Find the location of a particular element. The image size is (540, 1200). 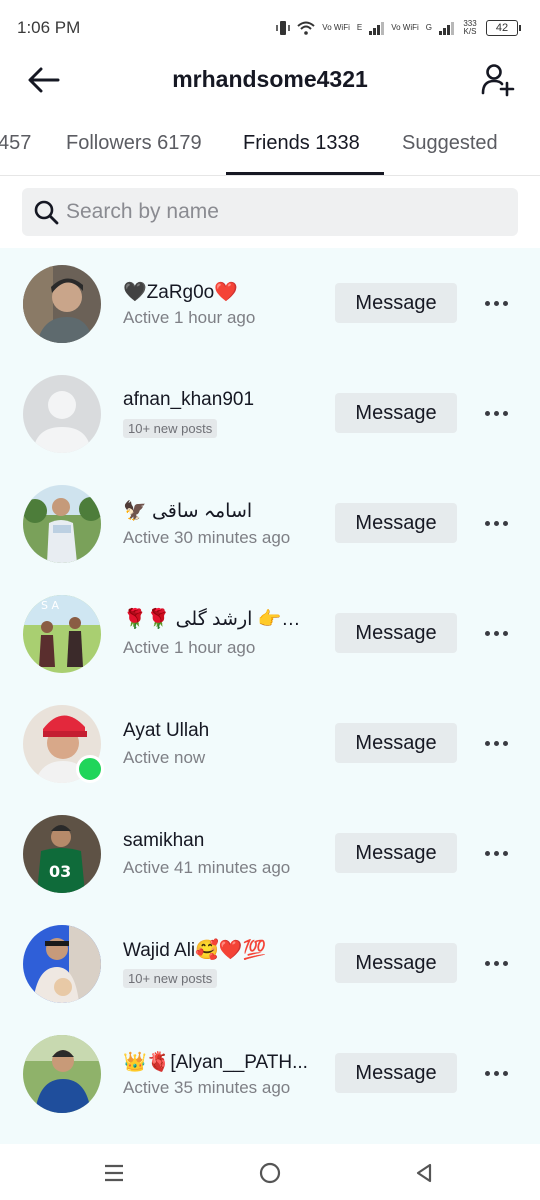

friend-name: 🌹🌹 ارشد گلی 👉❤️👈 is located at coordinates (218, 619).